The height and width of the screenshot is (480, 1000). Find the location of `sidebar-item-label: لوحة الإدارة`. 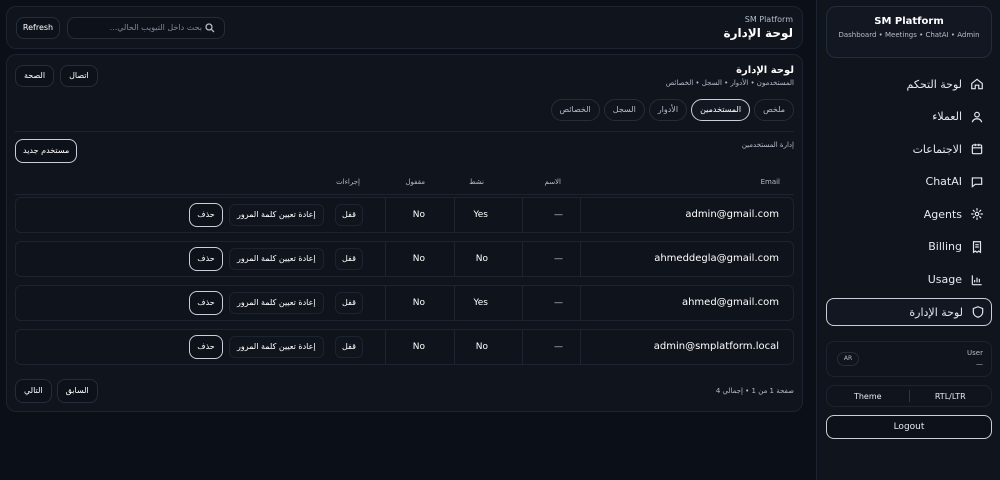

sidebar-item-label: لوحة الإدارة is located at coordinates (936, 312).